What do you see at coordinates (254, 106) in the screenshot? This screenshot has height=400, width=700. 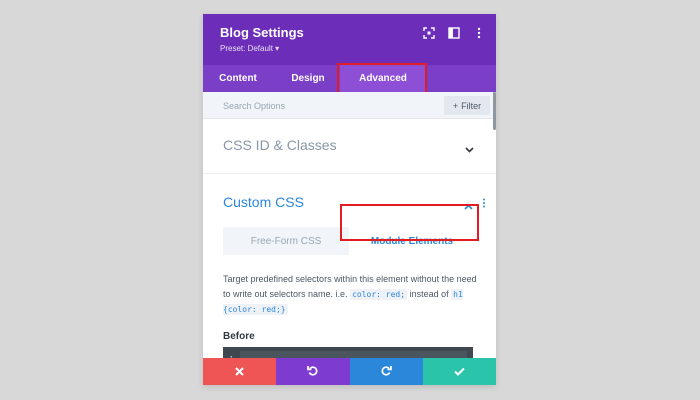 I see `search-input: Search Options` at bounding box center [254, 106].